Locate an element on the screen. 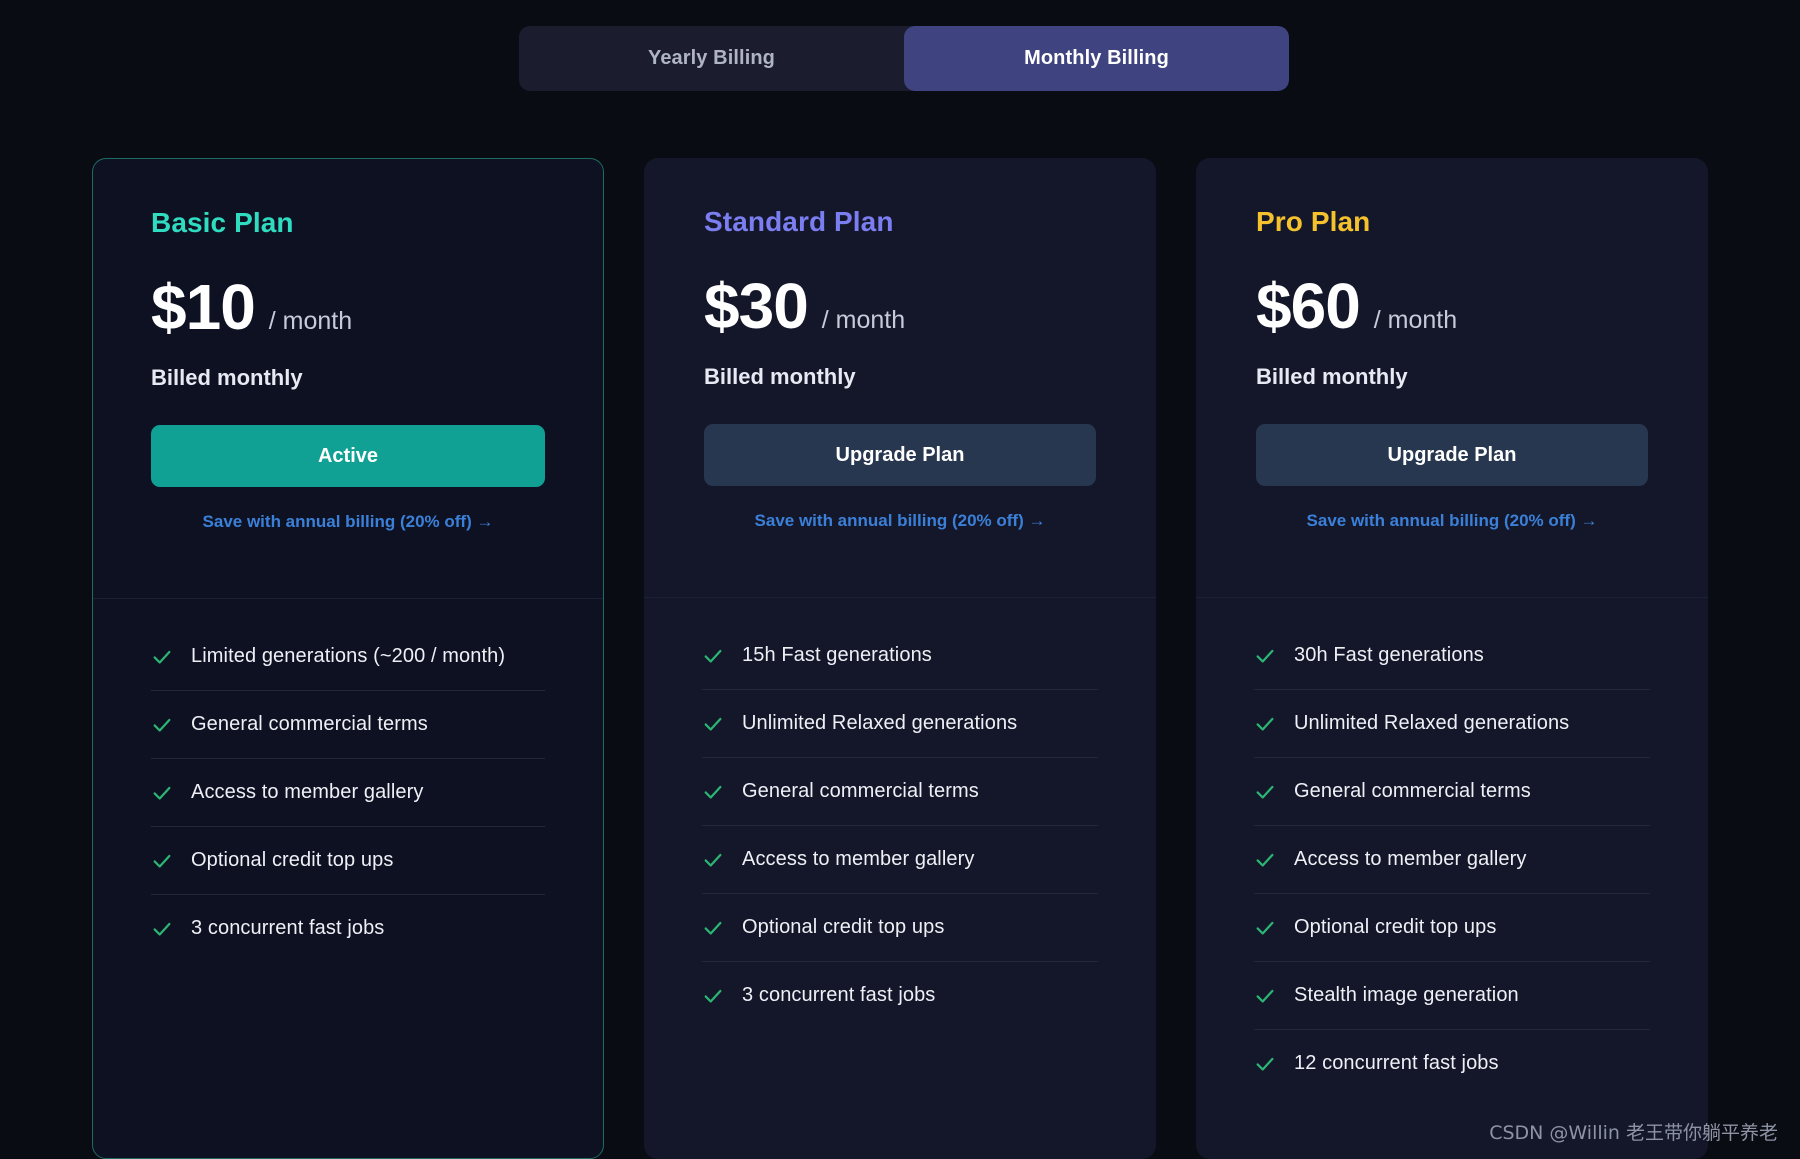 The height and width of the screenshot is (1159, 1800). plan-price-row-basic: $10 / month is located at coordinates (348, 307).